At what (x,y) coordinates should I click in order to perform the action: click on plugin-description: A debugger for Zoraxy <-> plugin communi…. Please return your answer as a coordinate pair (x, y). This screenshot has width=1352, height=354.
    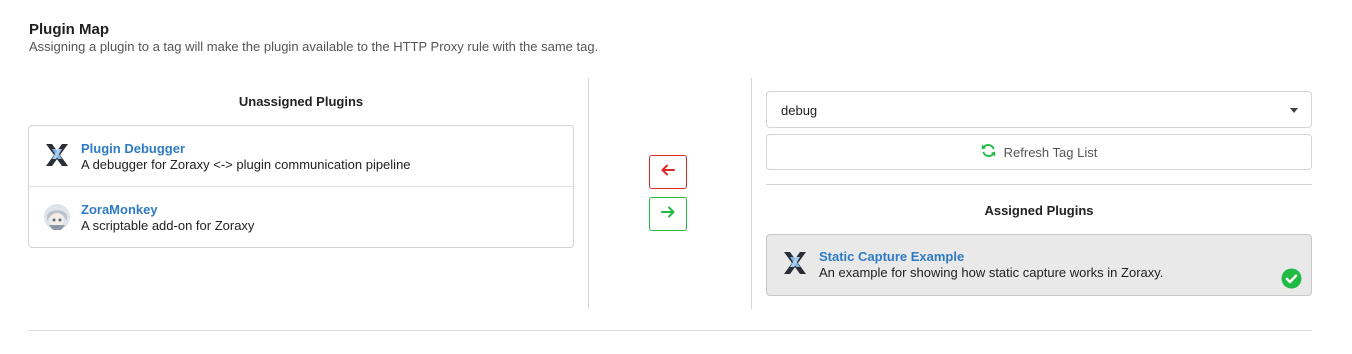
    Looking at the image, I should click on (246, 164).